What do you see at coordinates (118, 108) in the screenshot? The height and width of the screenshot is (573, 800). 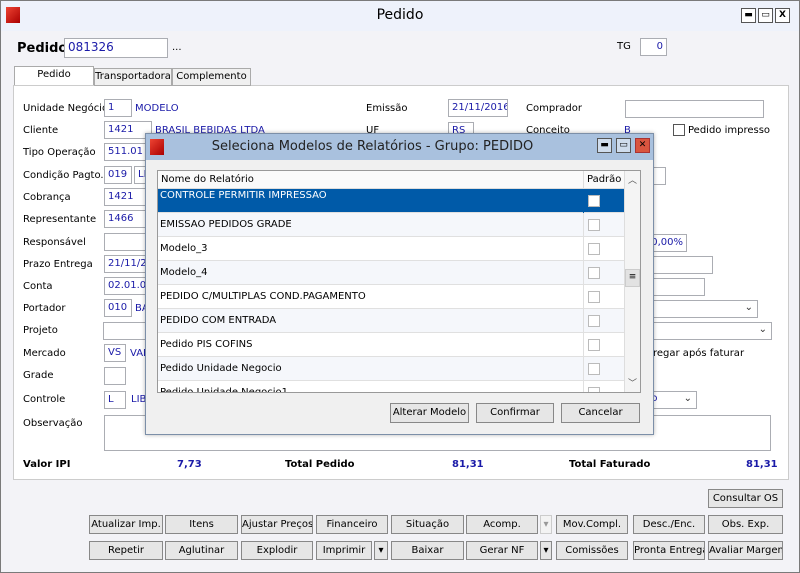 I see `unidade-code-input: 1` at bounding box center [118, 108].